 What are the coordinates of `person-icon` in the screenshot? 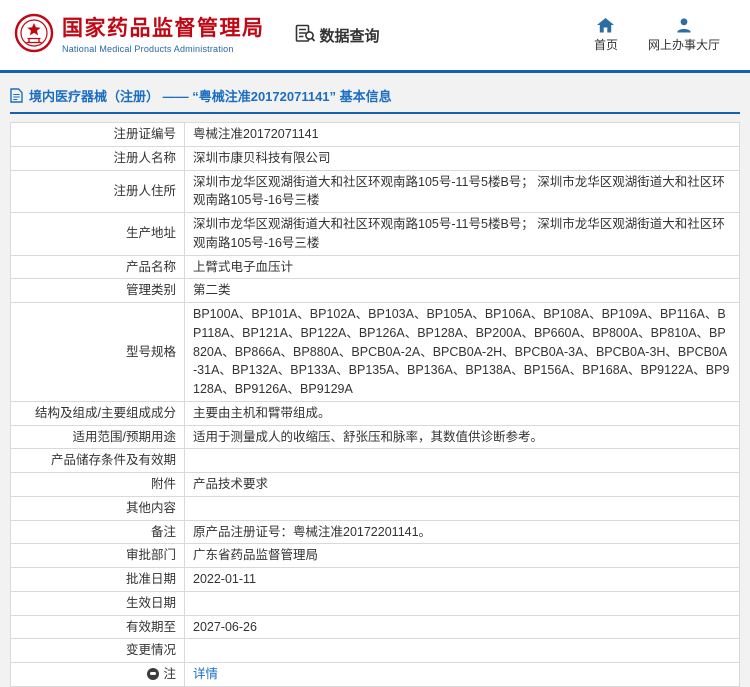 It's located at (684, 25).